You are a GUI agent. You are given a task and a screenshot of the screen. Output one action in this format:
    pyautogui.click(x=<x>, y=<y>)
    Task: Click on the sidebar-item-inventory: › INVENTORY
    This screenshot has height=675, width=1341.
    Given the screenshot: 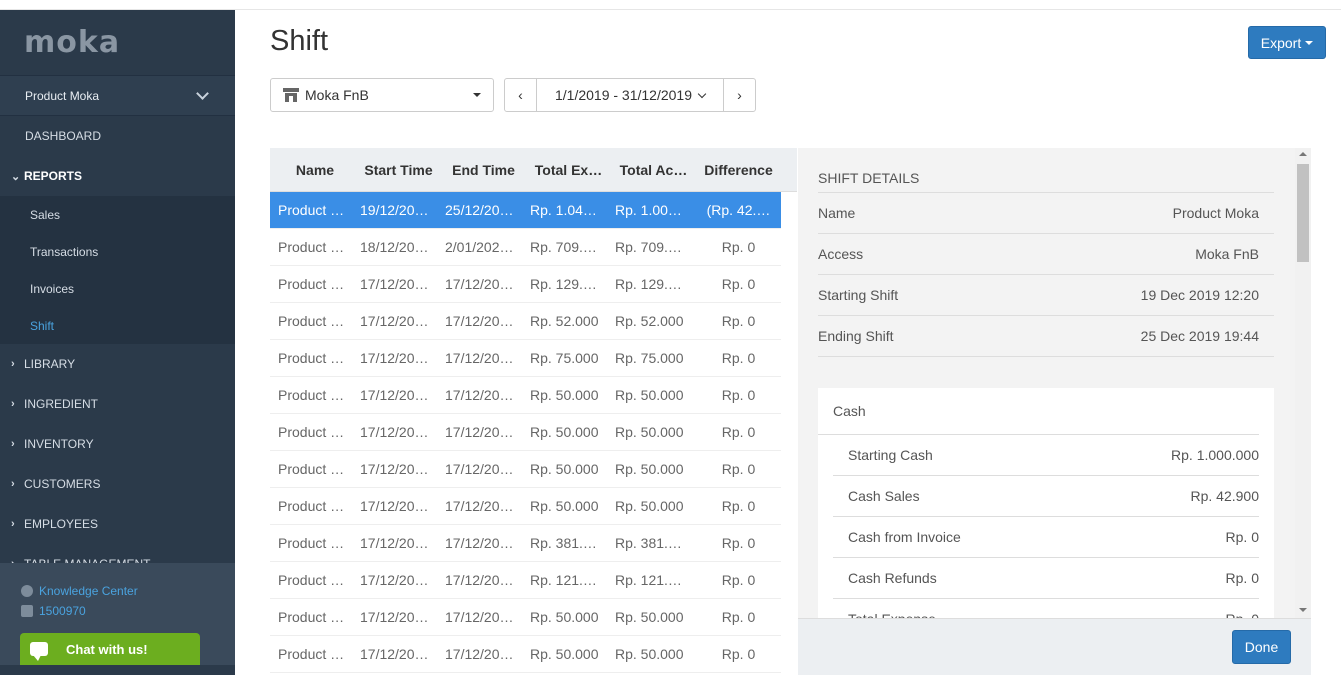 What is the action you would take?
    pyautogui.click(x=117, y=444)
    